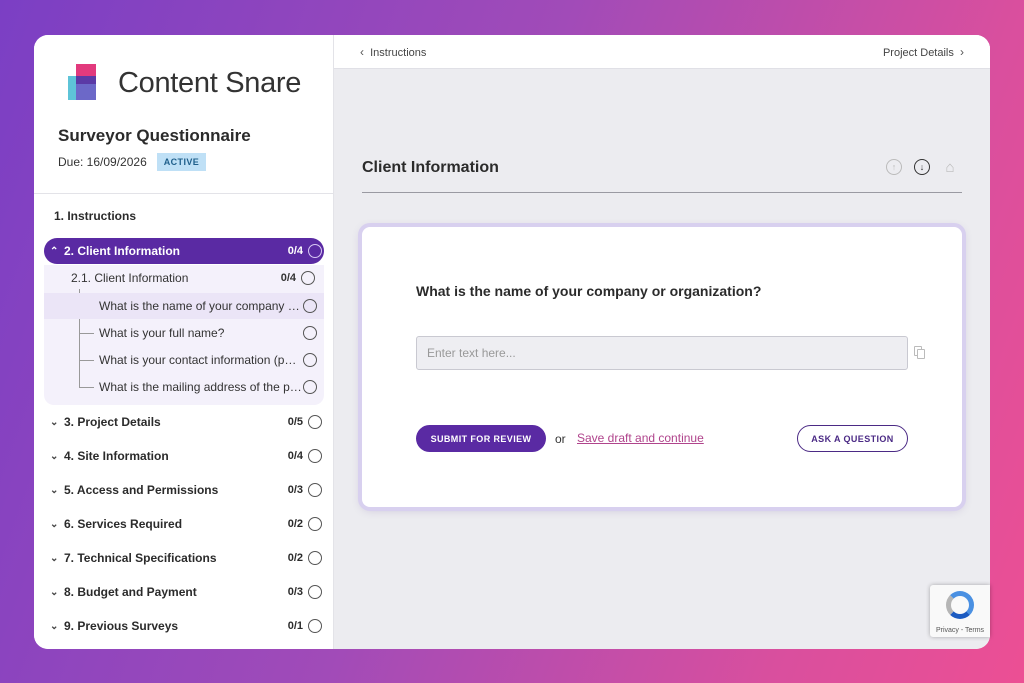 Image resolution: width=1024 pixels, height=683 pixels. Describe the element at coordinates (184, 216) in the screenshot. I see `sidebar-item-instructions: 1. Instructions` at that location.